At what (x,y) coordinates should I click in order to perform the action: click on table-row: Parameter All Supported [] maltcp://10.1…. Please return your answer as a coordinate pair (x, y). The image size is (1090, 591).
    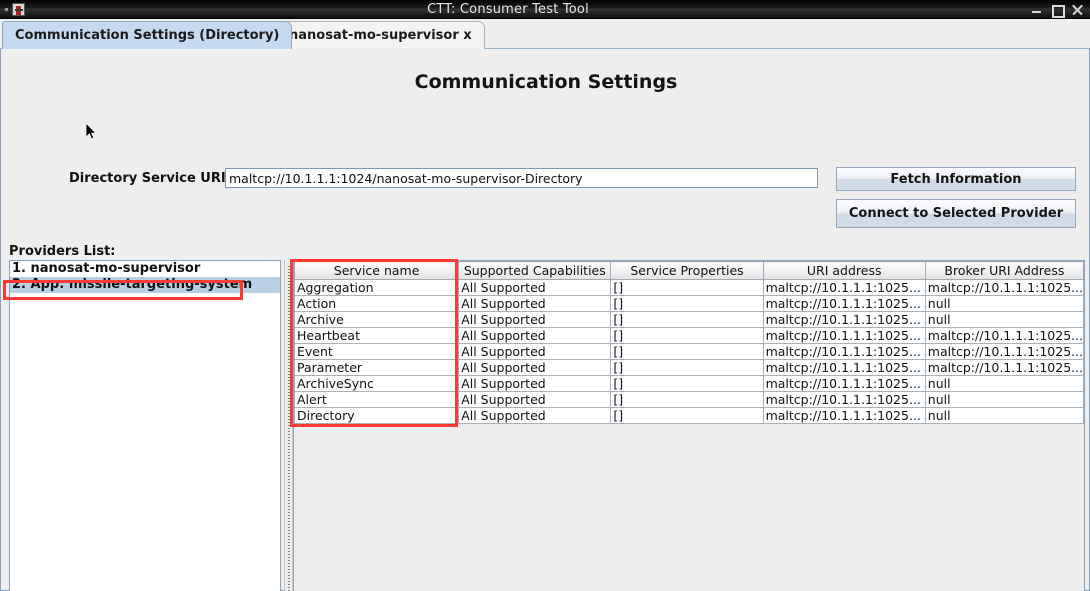
    Looking at the image, I should click on (689, 367).